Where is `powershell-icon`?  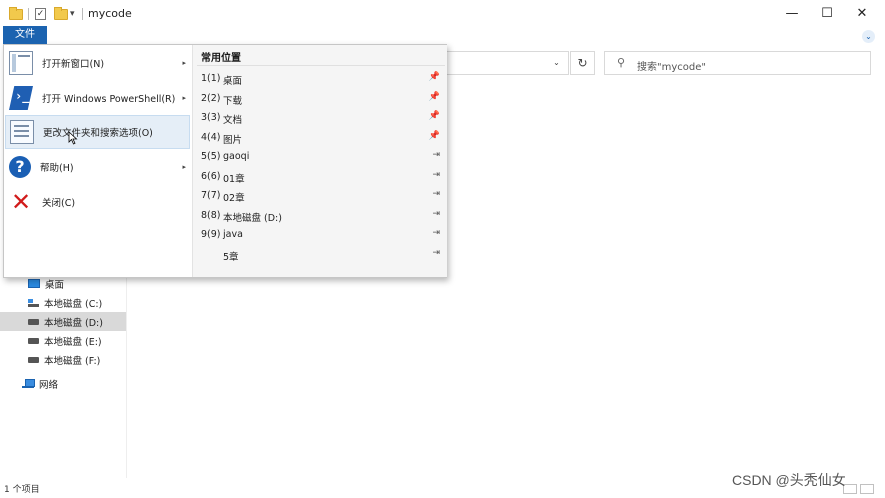
powershell-icon is located at coordinates (21, 98).